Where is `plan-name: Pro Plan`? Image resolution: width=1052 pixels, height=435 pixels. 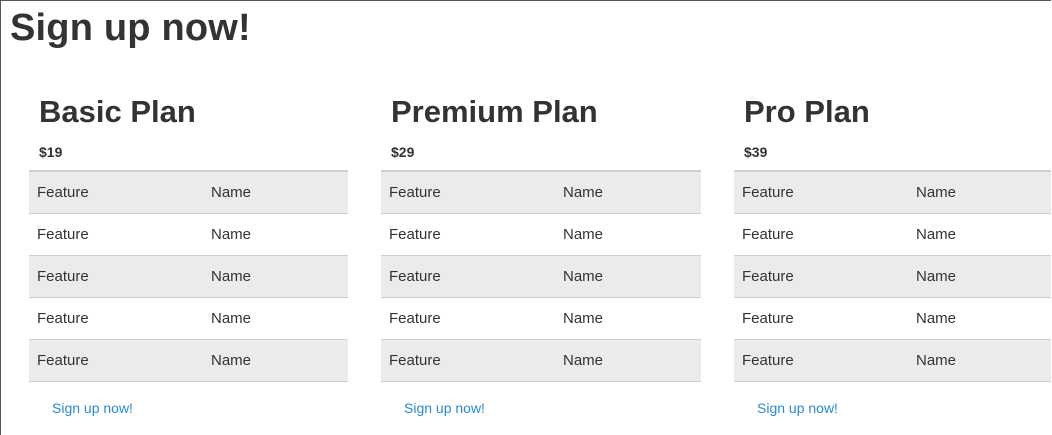 plan-name: Pro Plan is located at coordinates (807, 111).